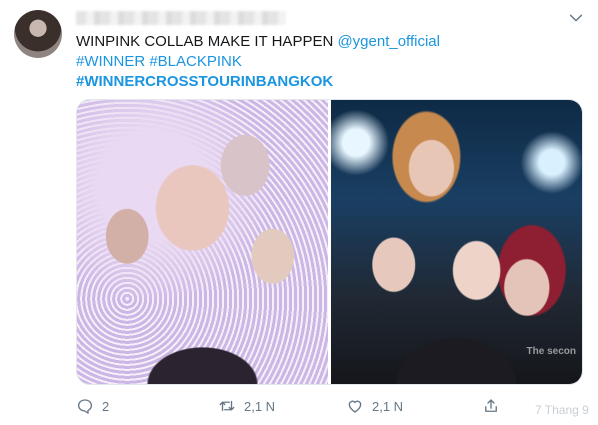 The image size is (598, 425). I want to click on reply-count: 2, so click(106, 406).